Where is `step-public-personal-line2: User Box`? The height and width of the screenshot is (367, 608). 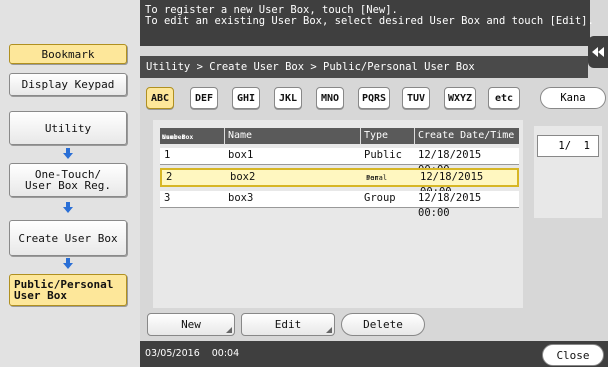
step-public-personal-line2: User Box is located at coordinates (40, 295).